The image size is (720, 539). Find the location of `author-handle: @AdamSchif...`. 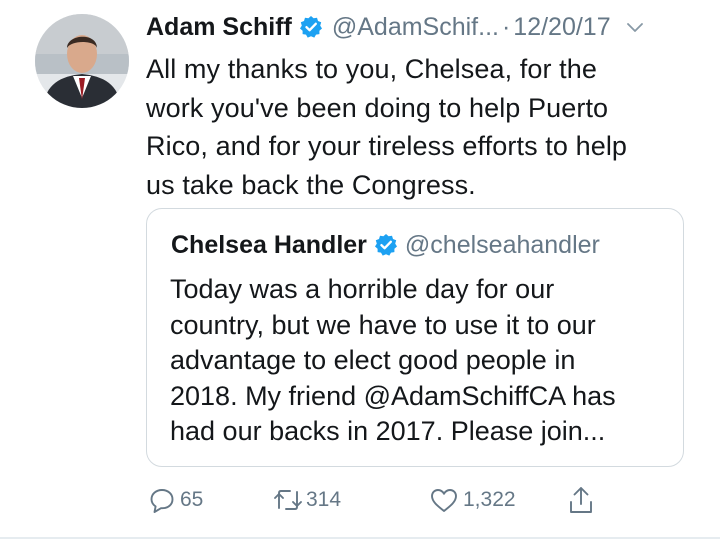

author-handle: @AdamSchif... is located at coordinates (415, 27).